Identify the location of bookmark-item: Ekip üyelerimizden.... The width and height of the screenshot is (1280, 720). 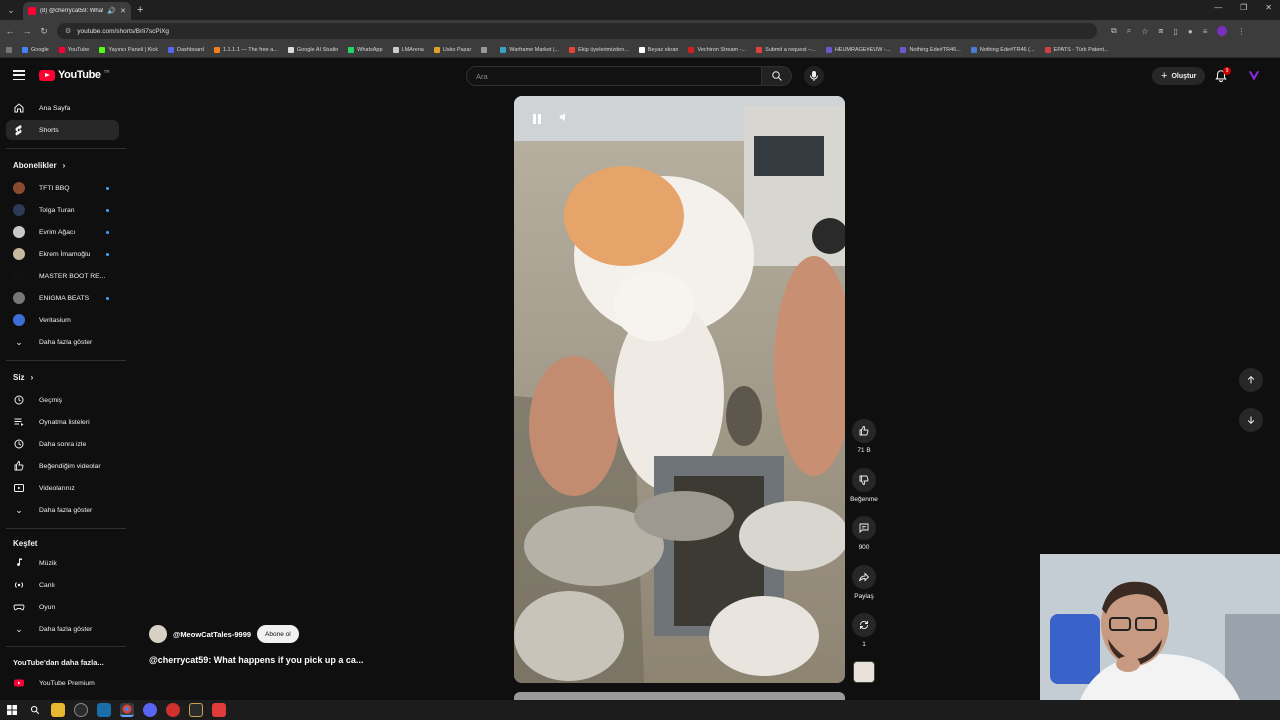
(599, 49).